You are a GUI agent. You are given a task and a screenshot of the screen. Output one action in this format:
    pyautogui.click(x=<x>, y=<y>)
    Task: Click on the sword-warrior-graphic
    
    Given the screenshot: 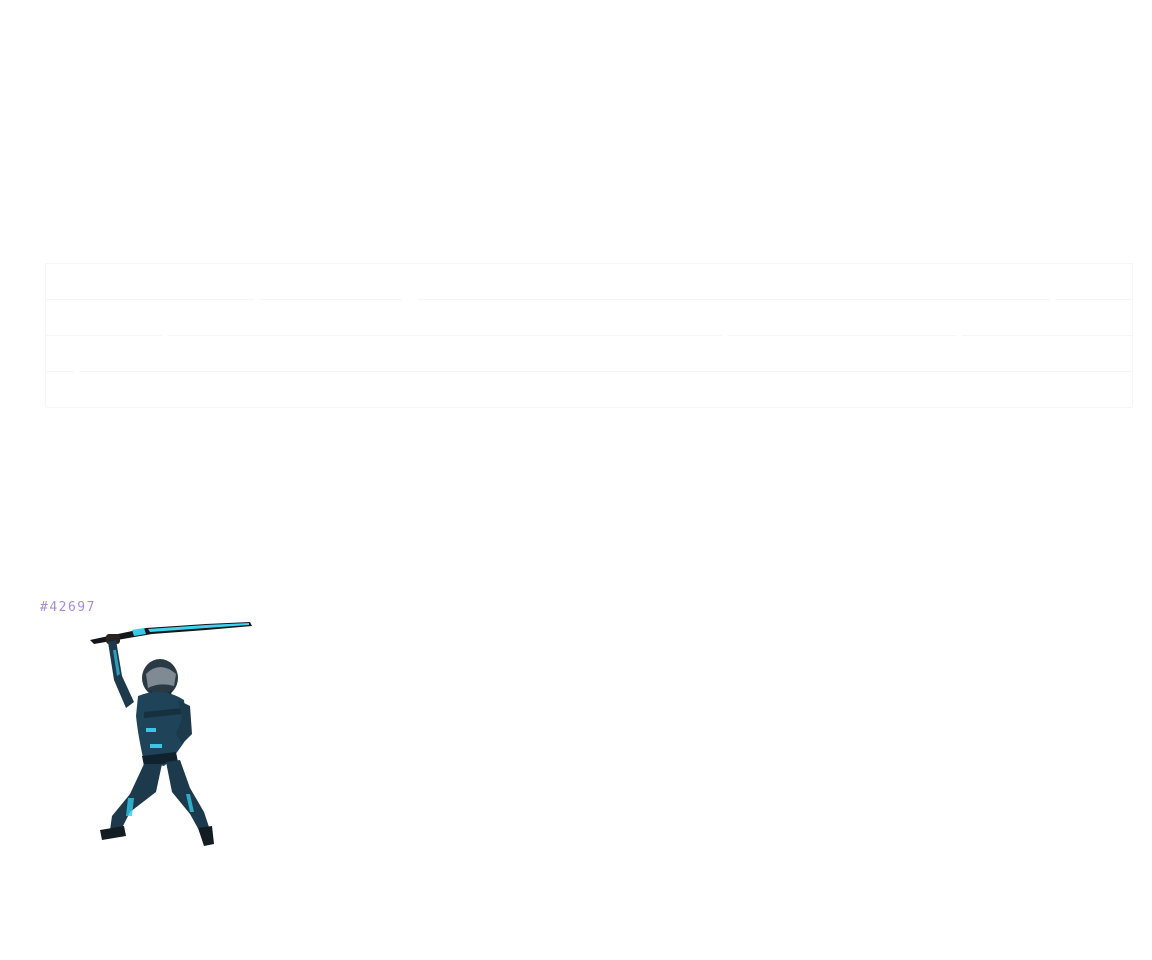 What is the action you would take?
    pyautogui.click(x=171, y=734)
    